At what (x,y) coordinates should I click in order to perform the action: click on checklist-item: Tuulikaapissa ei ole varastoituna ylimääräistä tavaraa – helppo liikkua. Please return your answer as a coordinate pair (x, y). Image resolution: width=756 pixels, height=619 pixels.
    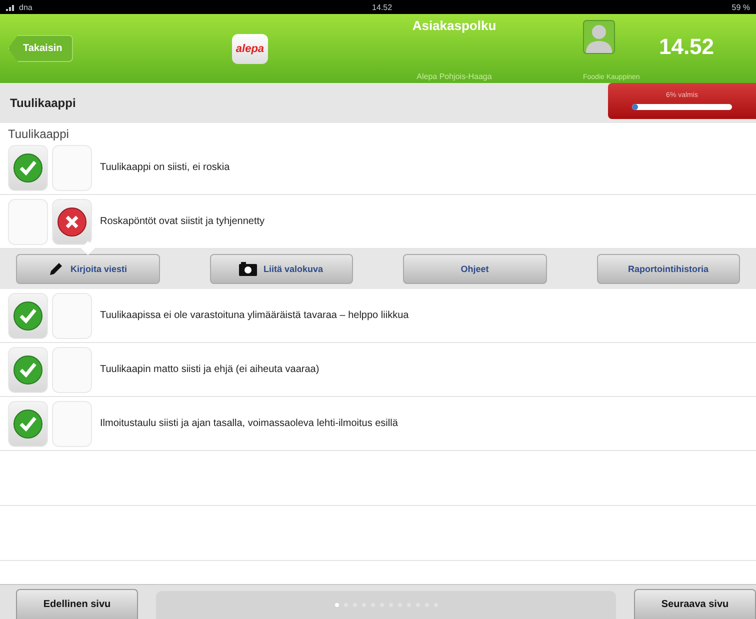
    Looking at the image, I should click on (254, 315).